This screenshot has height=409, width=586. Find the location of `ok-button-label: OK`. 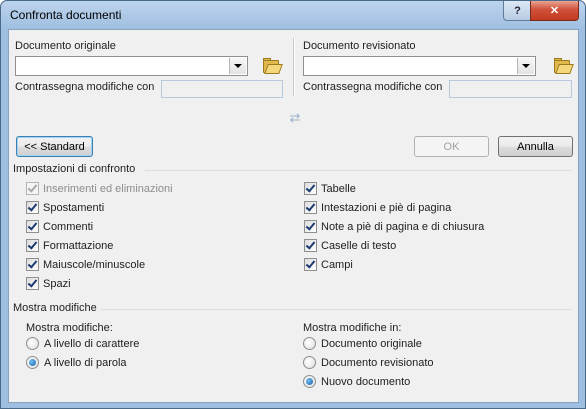

ok-button-label: OK is located at coordinates (451, 146).